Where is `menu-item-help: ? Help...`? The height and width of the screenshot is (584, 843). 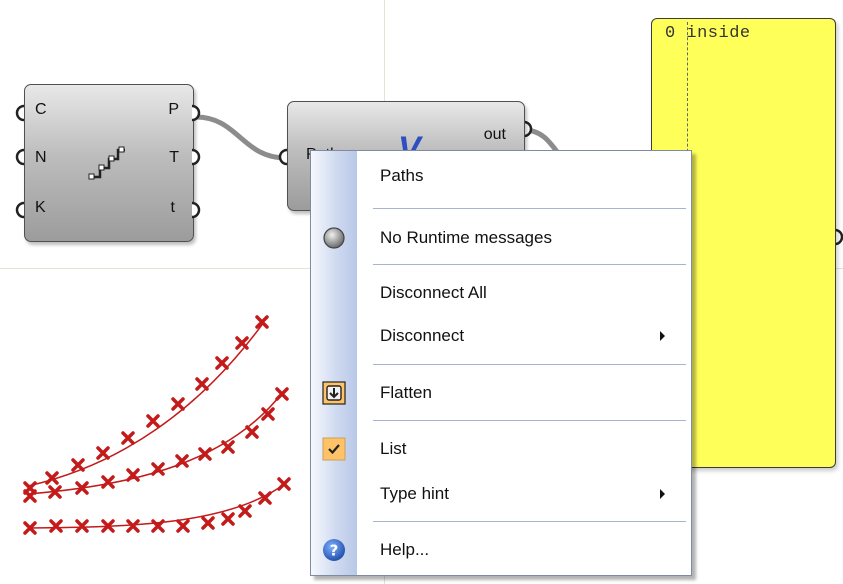 menu-item-help: ? Help... is located at coordinates (501, 550).